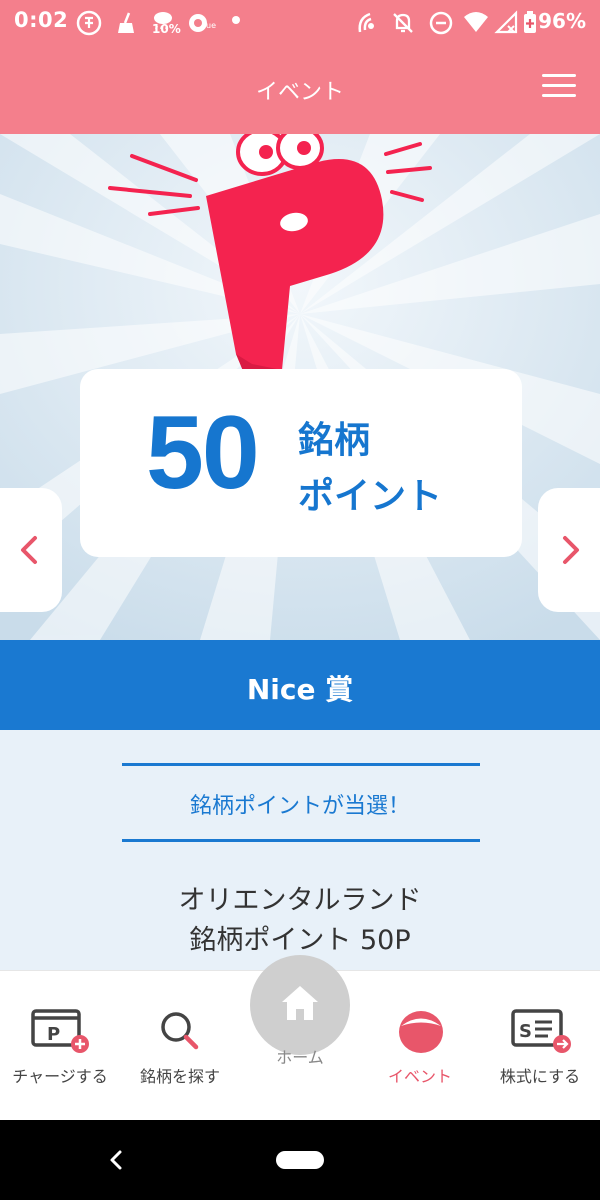  I want to click on charge-icon: P, so click(60, 1031).